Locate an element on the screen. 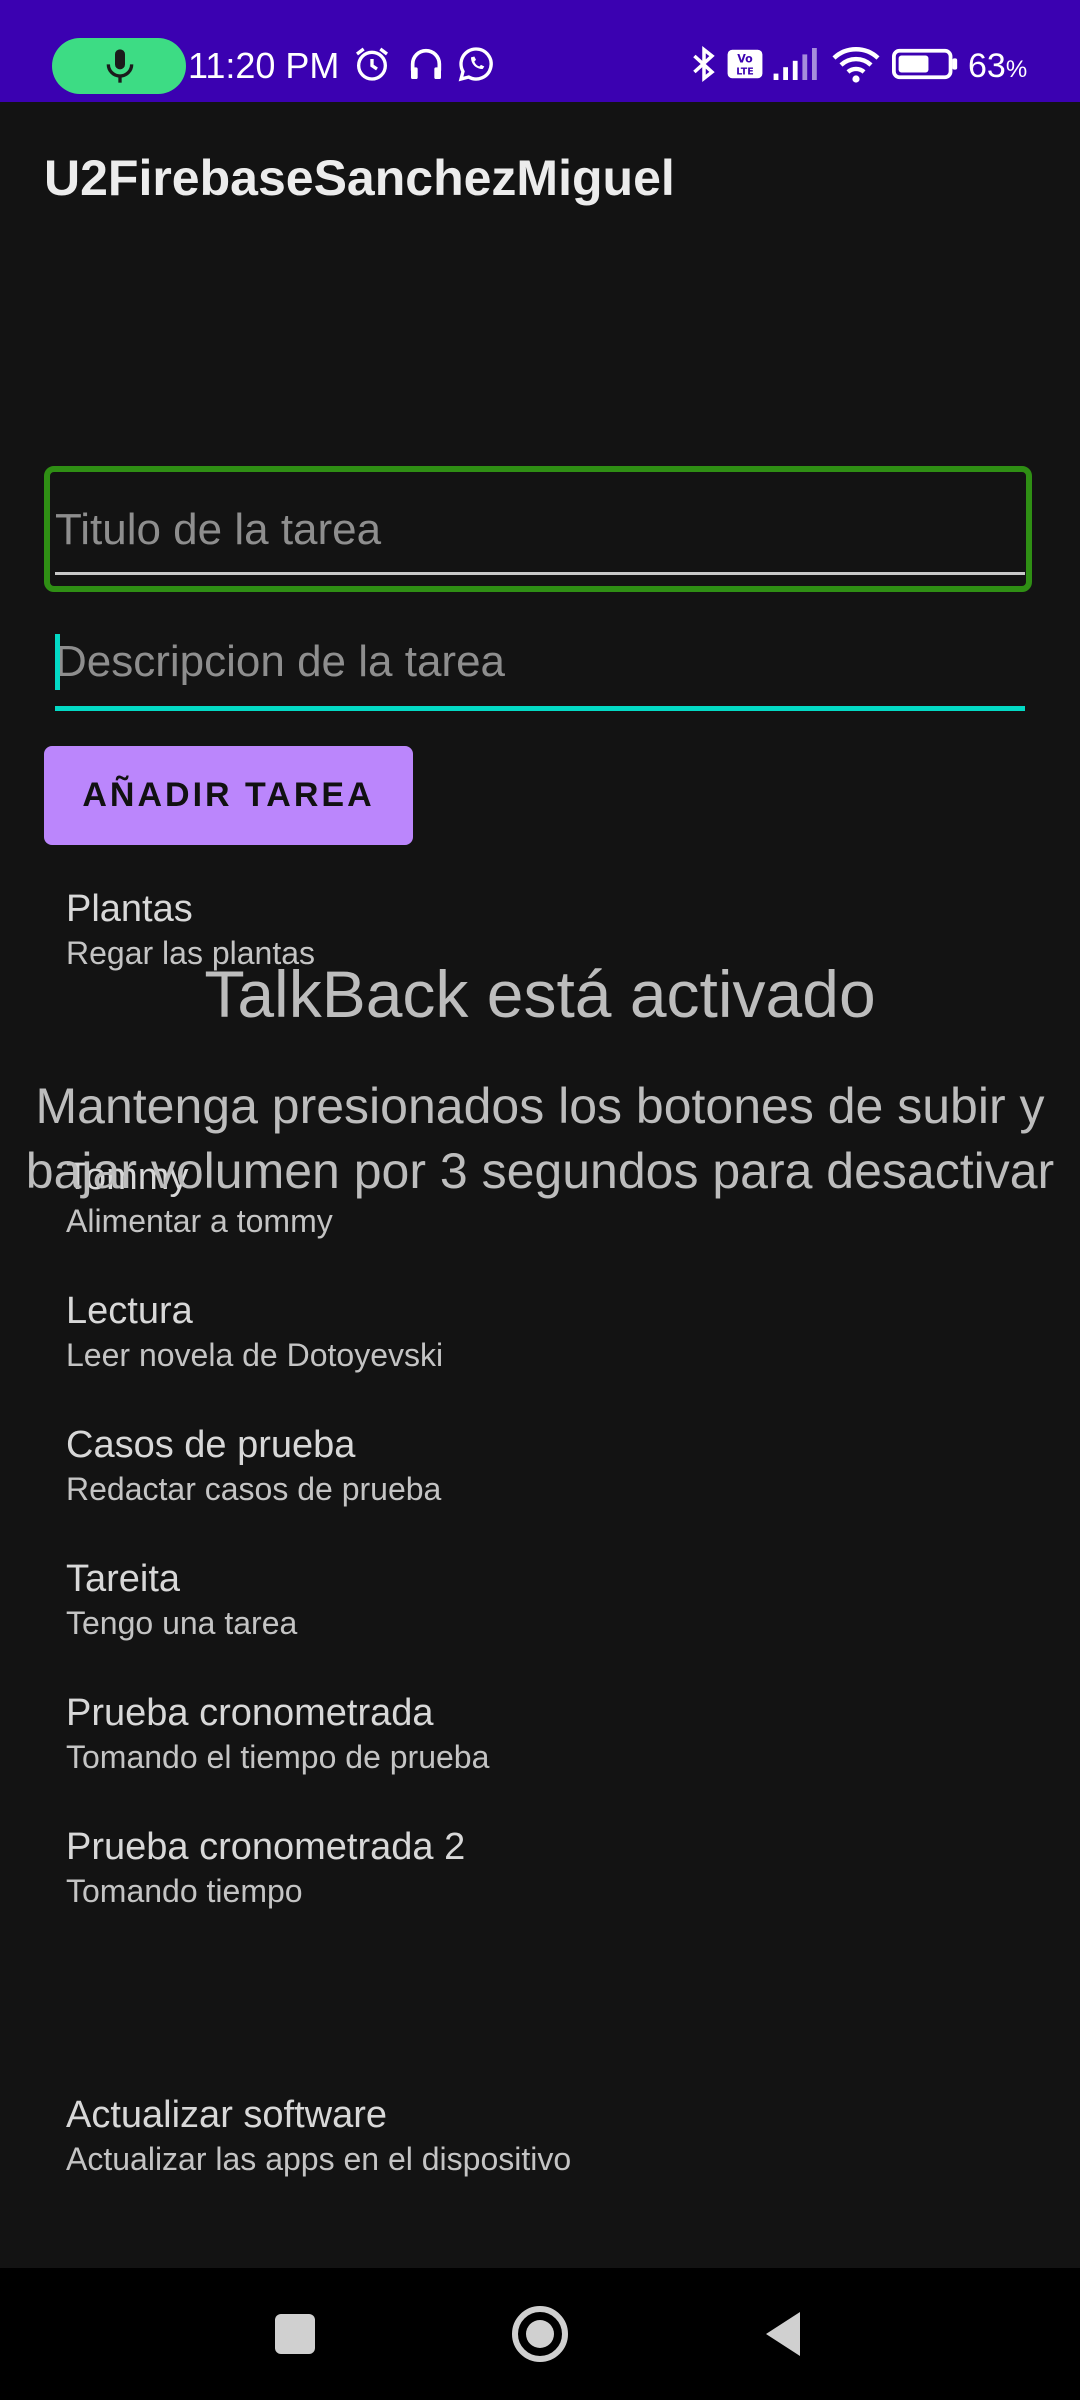 The height and width of the screenshot is (2400, 1080). task-description: Tengo una tarea is located at coordinates (182, 1623).